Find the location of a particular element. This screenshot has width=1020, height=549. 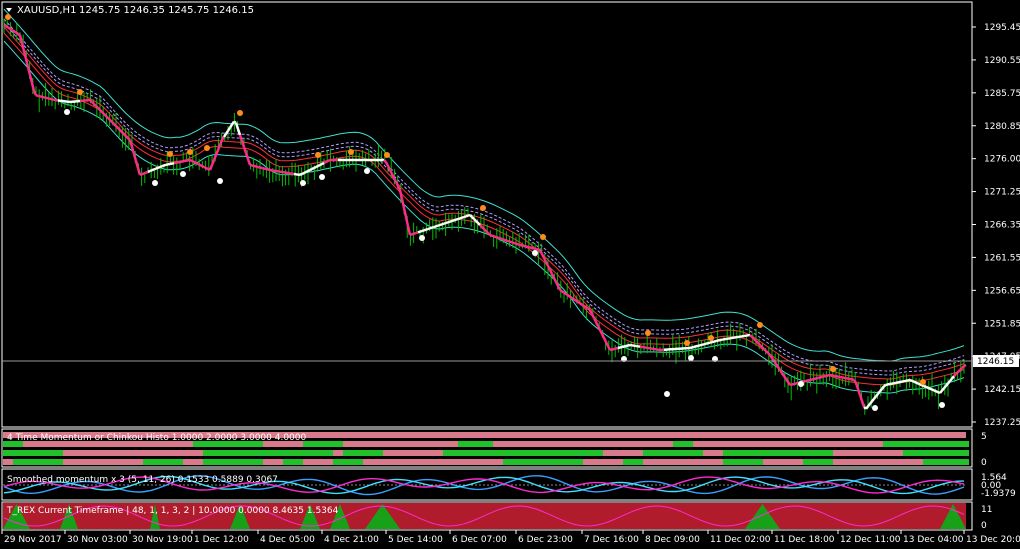

current-price-label: 1246.15 is located at coordinates (995, 362).